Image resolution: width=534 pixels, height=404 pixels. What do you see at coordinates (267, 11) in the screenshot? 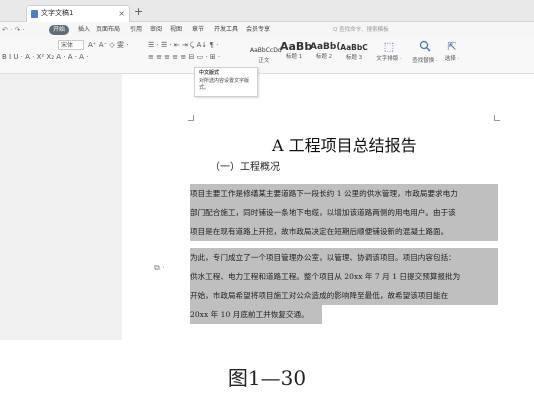
I see `title-bar: 文字文稿1 × +` at bounding box center [267, 11].